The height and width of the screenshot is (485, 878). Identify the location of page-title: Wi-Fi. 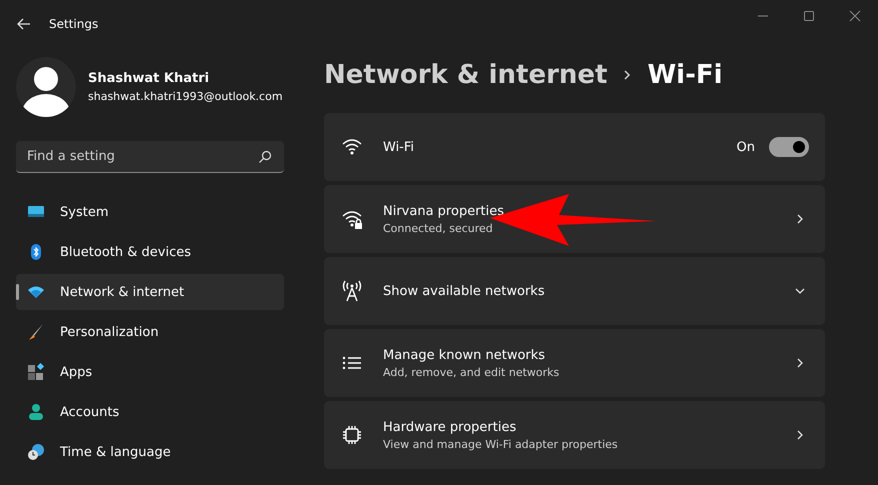
(685, 75).